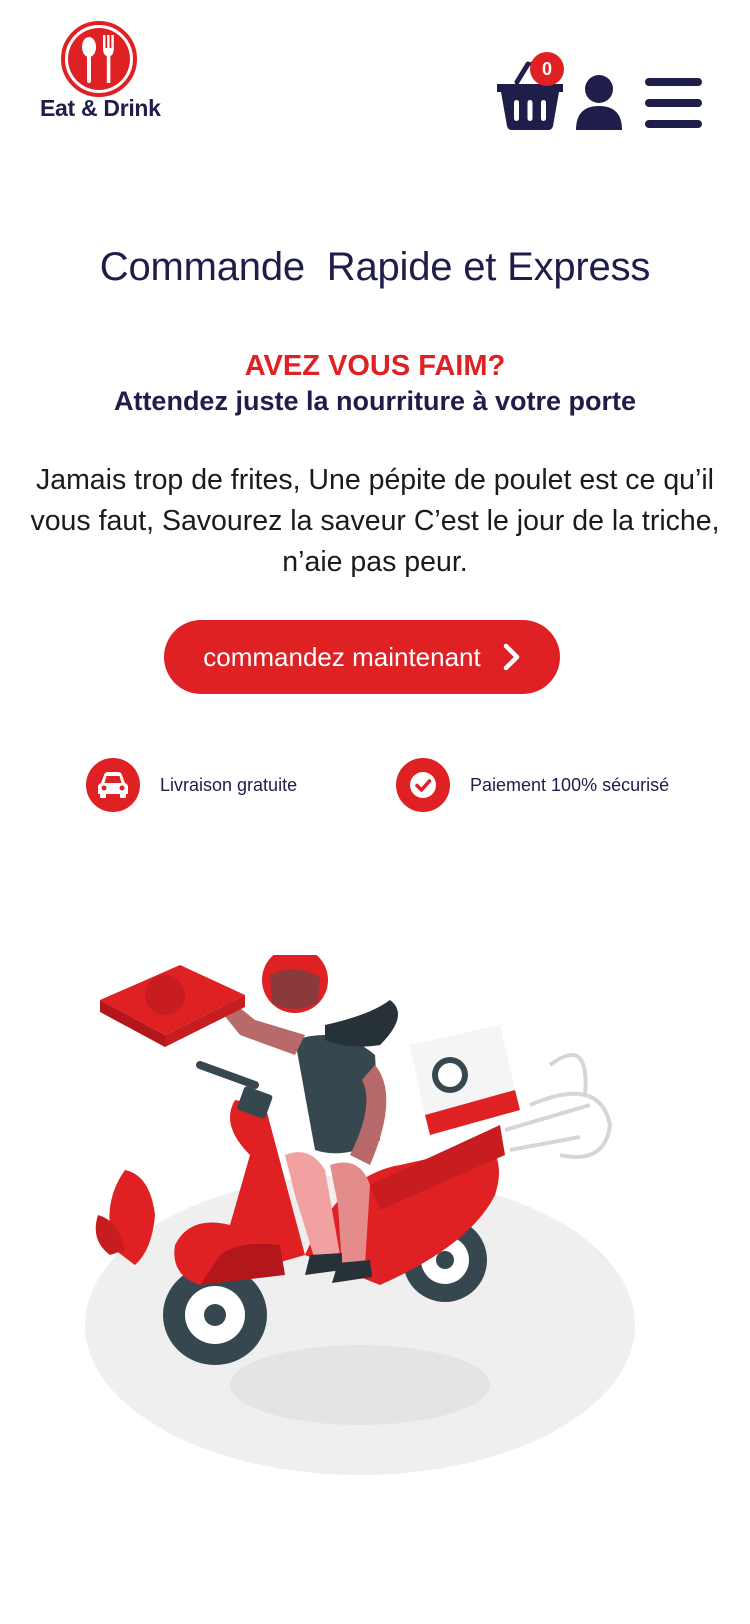 The image size is (750, 1624). Describe the element at coordinates (547, 69) in the screenshot. I see `cart-count-badge: 0` at that location.